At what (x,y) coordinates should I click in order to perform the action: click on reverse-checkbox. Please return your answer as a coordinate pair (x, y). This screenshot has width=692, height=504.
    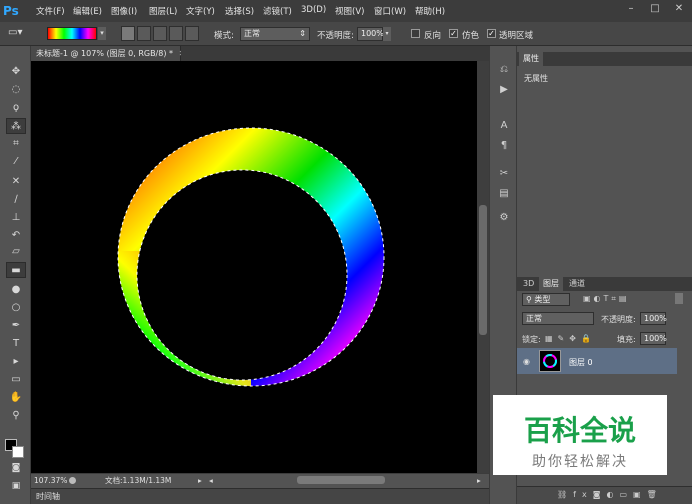
    Looking at the image, I should click on (415, 33).